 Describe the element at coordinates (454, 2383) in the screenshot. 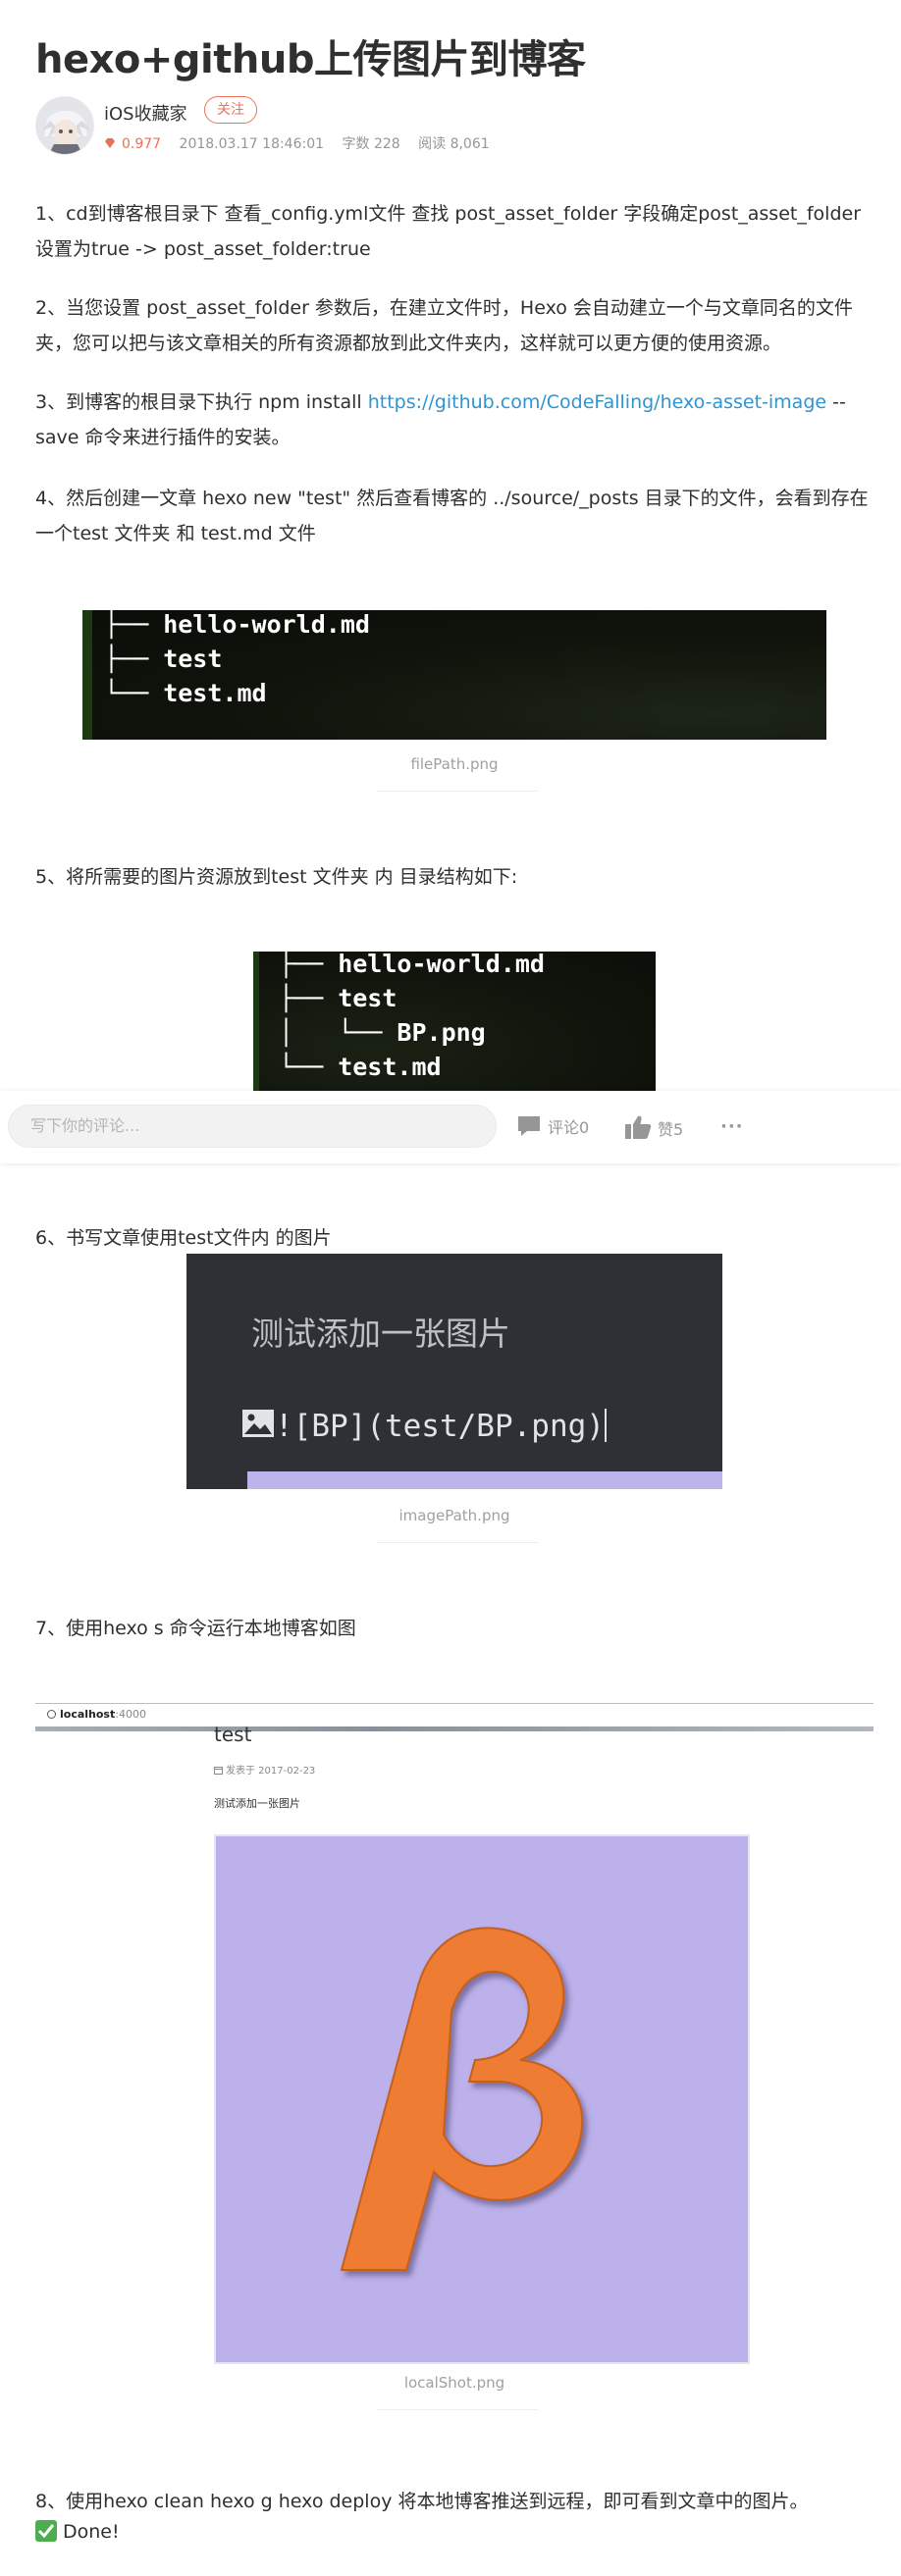

I see `image-caption: localShot.png` at that location.